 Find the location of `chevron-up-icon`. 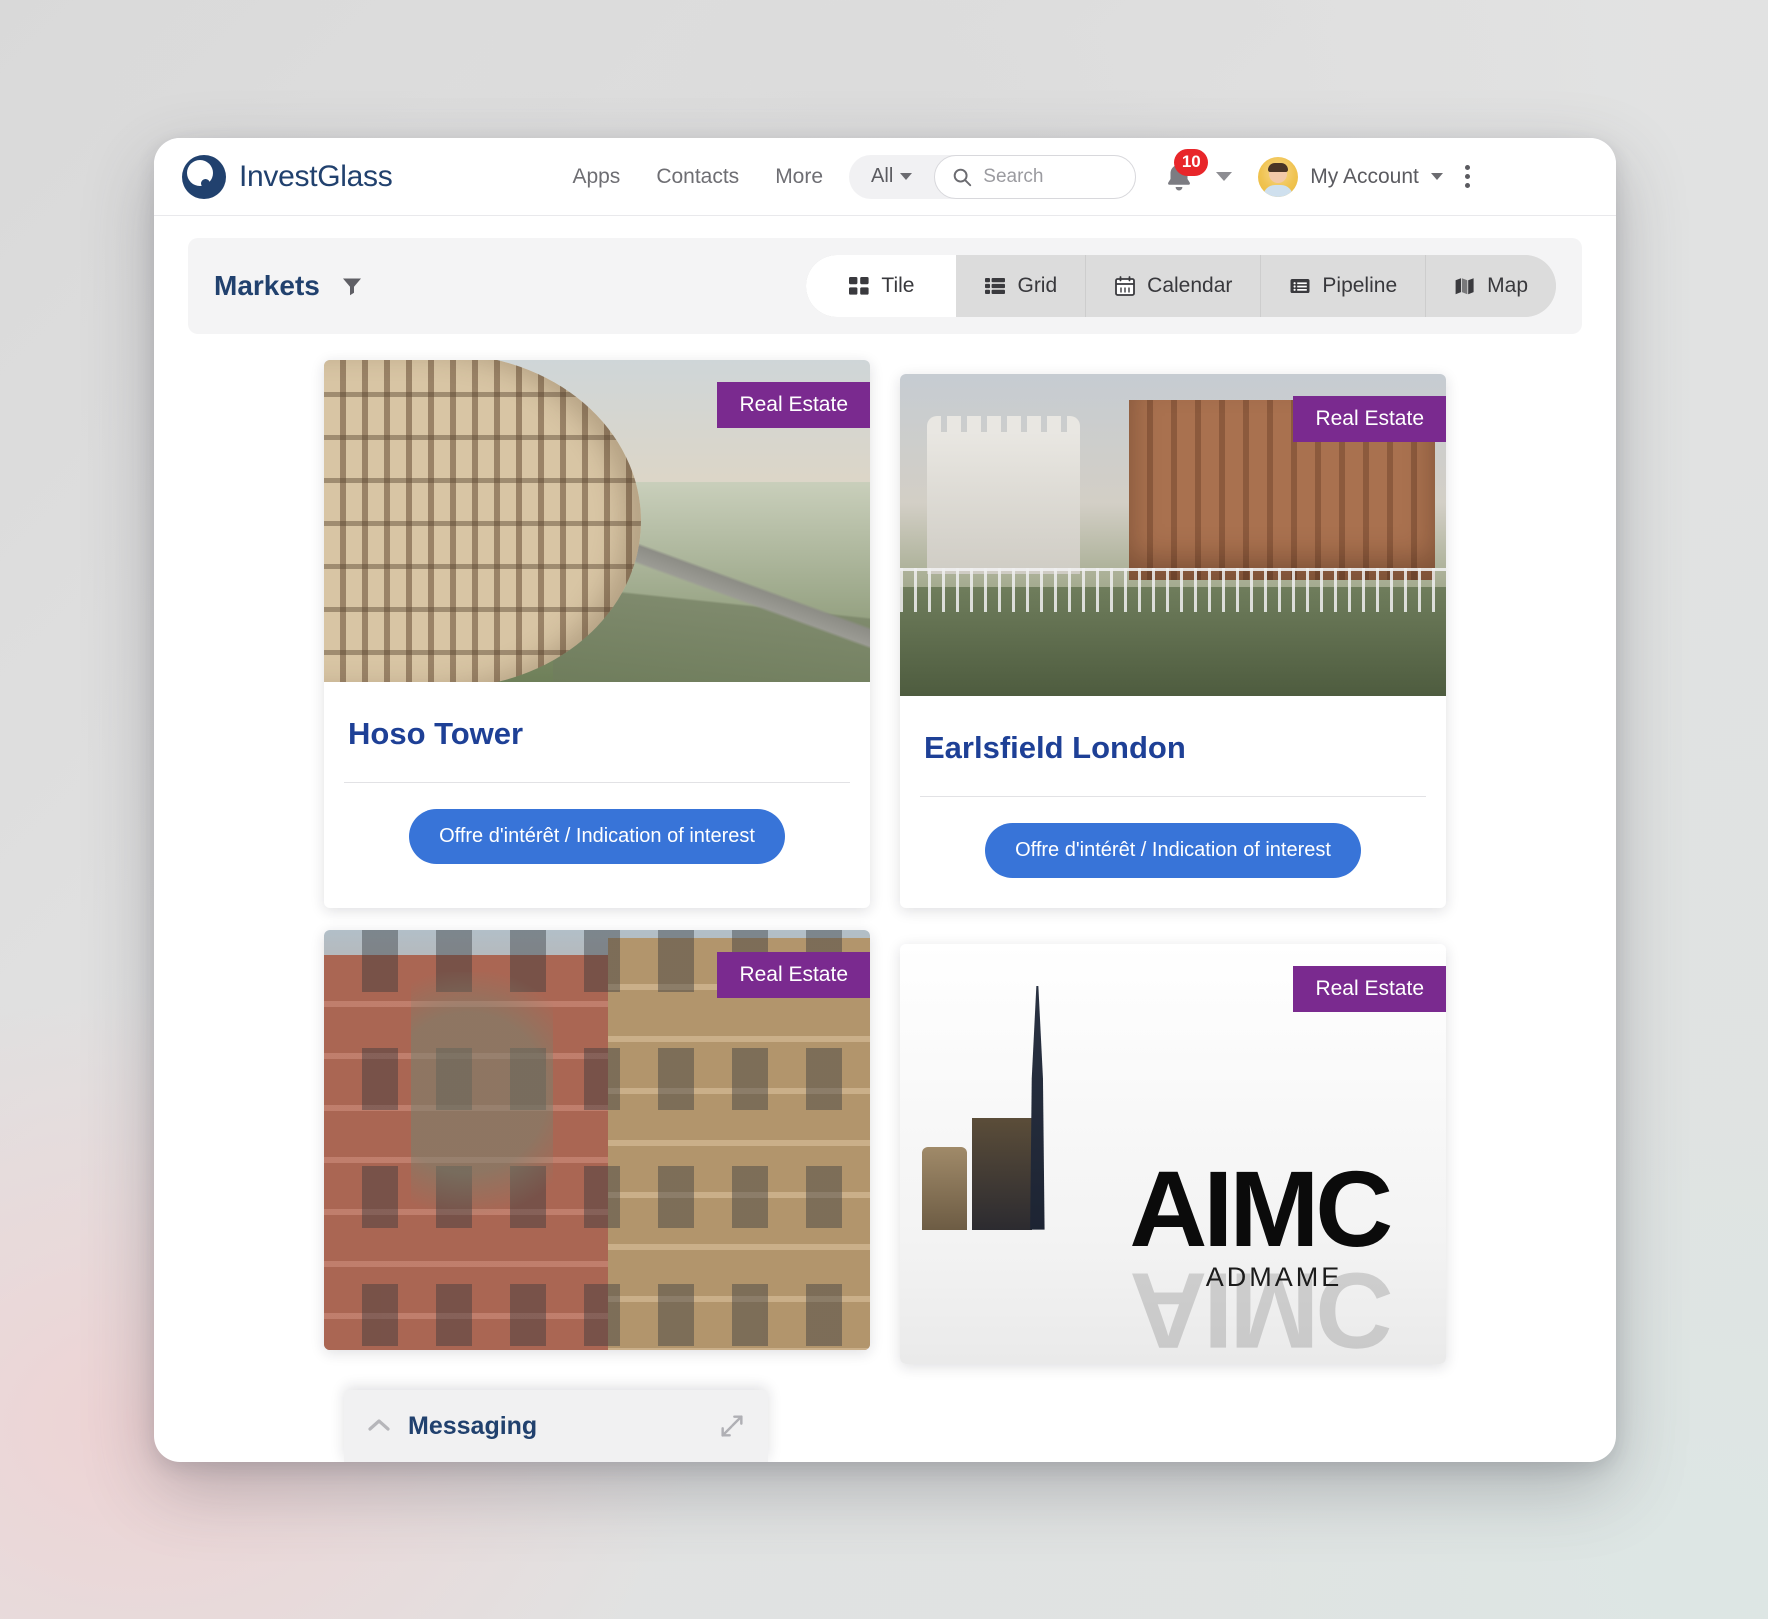

chevron-up-icon is located at coordinates (379, 1426).